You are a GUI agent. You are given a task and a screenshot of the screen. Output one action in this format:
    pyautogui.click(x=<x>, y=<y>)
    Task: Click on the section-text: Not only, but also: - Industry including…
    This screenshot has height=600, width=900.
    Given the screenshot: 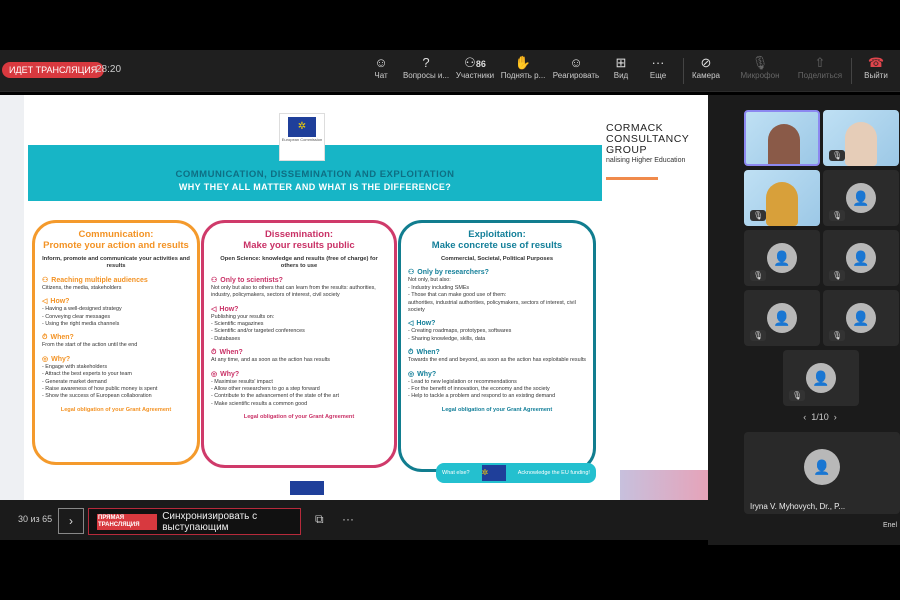 What is the action you would take?
    pyautogui.click(x=492, y=295)
    